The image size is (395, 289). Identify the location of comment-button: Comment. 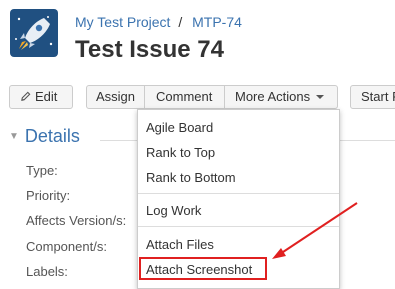
(185, 97).